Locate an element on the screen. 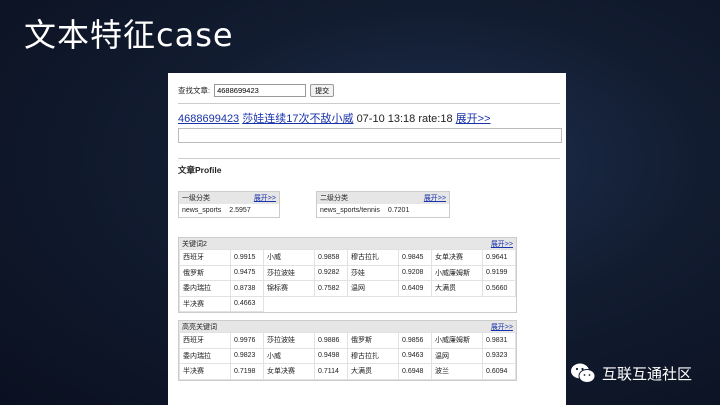 The height and width of the screenshot is (405, 720). article-expand-link: 展开>> is located at coordinates (473, 119).